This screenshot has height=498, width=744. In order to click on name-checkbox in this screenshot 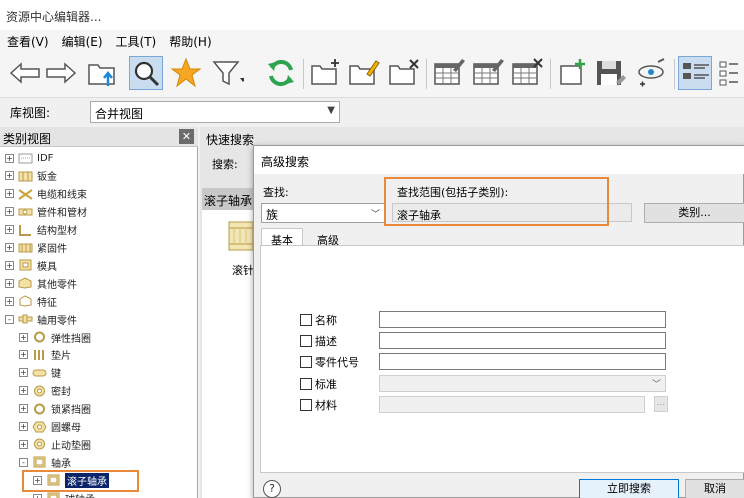, I will do `click(306, 320)`.